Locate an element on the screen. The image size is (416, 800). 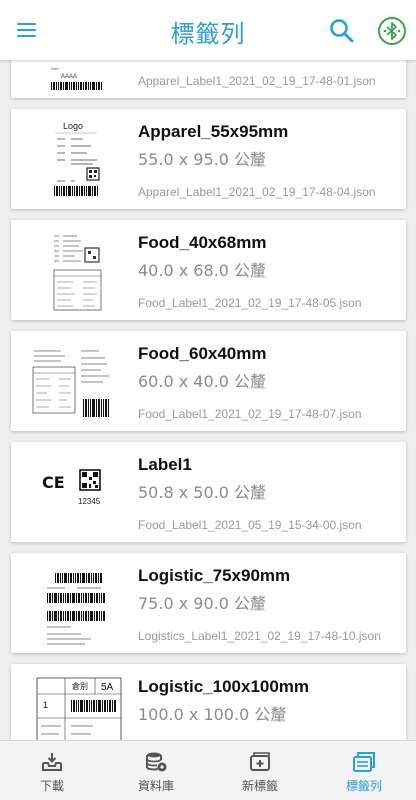
label-name: Food_40x68mm is located at coordinates (202, 242).